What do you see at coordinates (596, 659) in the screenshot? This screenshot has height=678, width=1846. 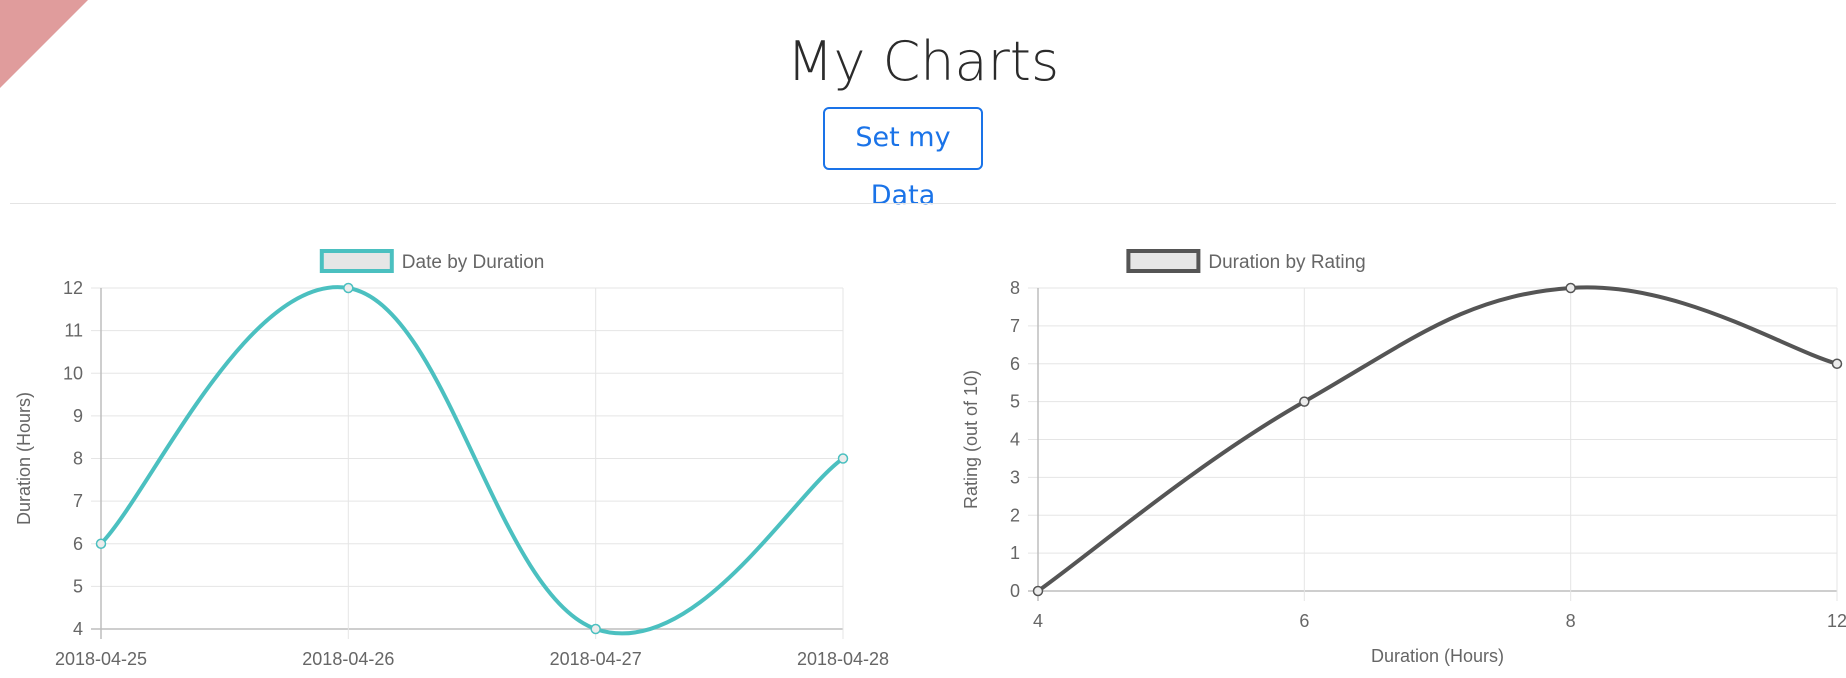 I see `x-tick-label: 2018-04-27` at bounding box center [596, 659].